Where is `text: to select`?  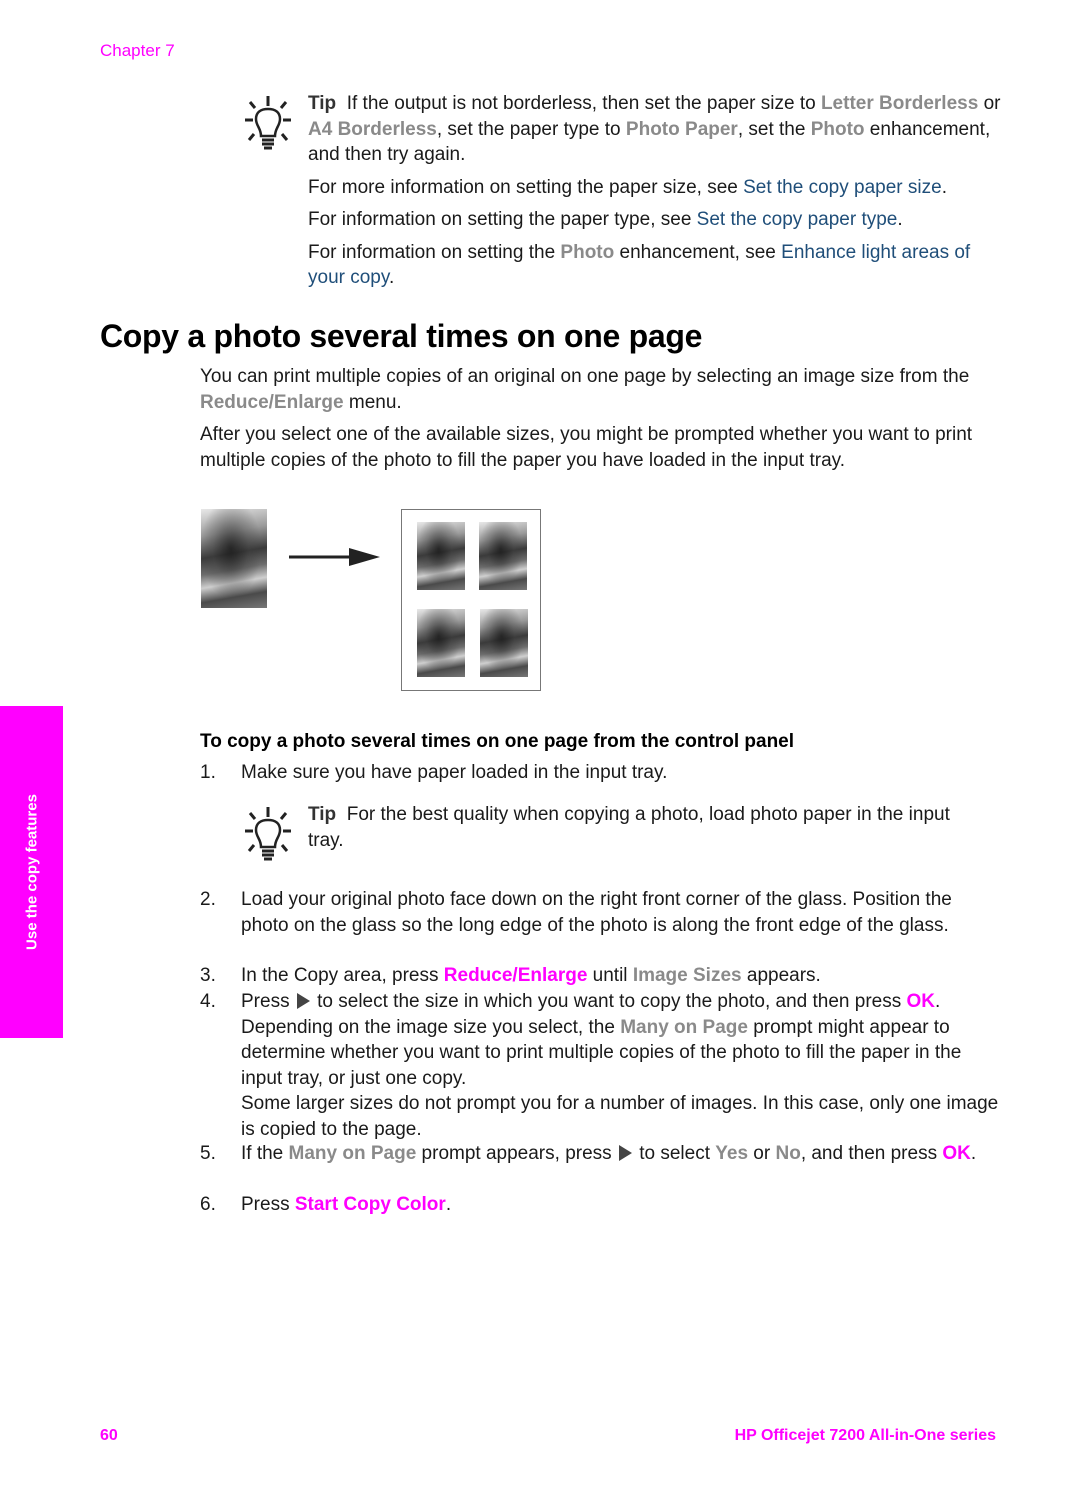
text: to select is located at coordinates (674, 1153).